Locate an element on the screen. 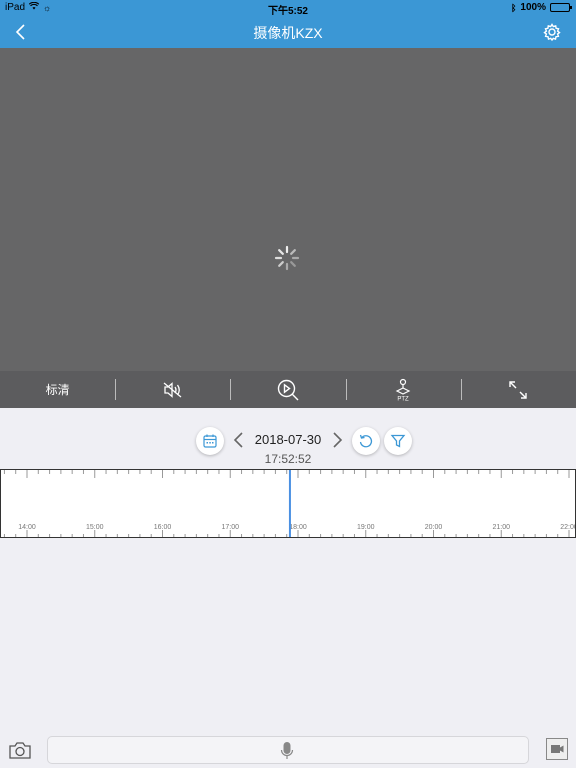  quality-button: 标清 is located at coordinates (57, 389).